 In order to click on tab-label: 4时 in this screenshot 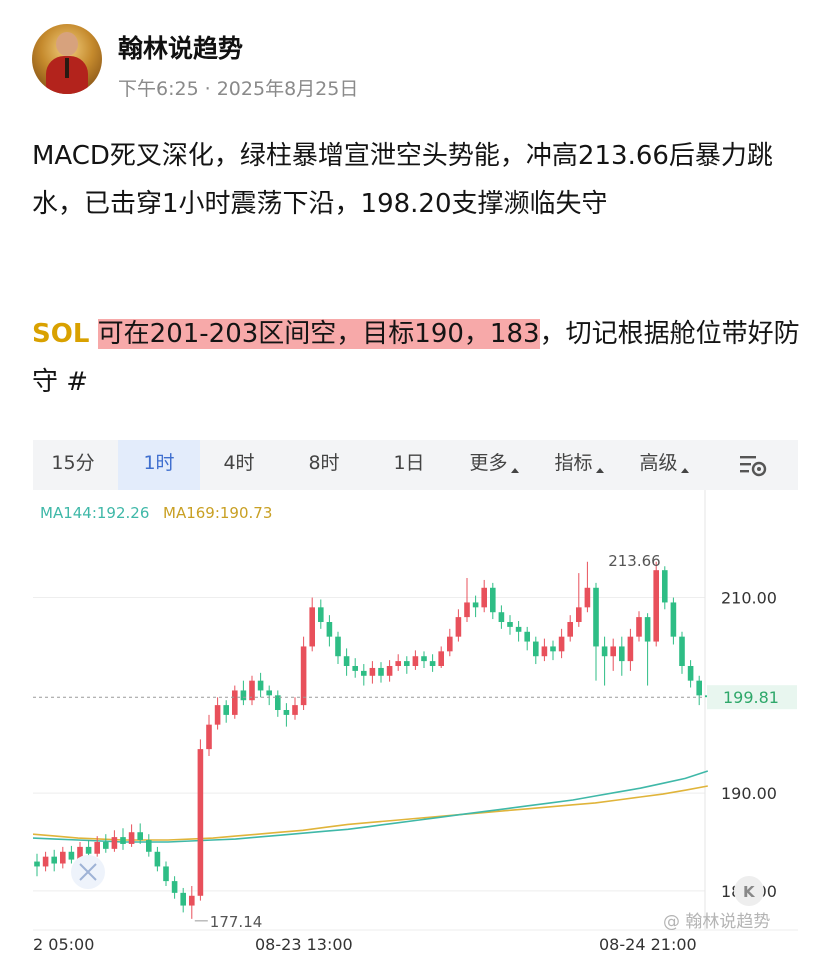, I will do `click(239, 463)`.